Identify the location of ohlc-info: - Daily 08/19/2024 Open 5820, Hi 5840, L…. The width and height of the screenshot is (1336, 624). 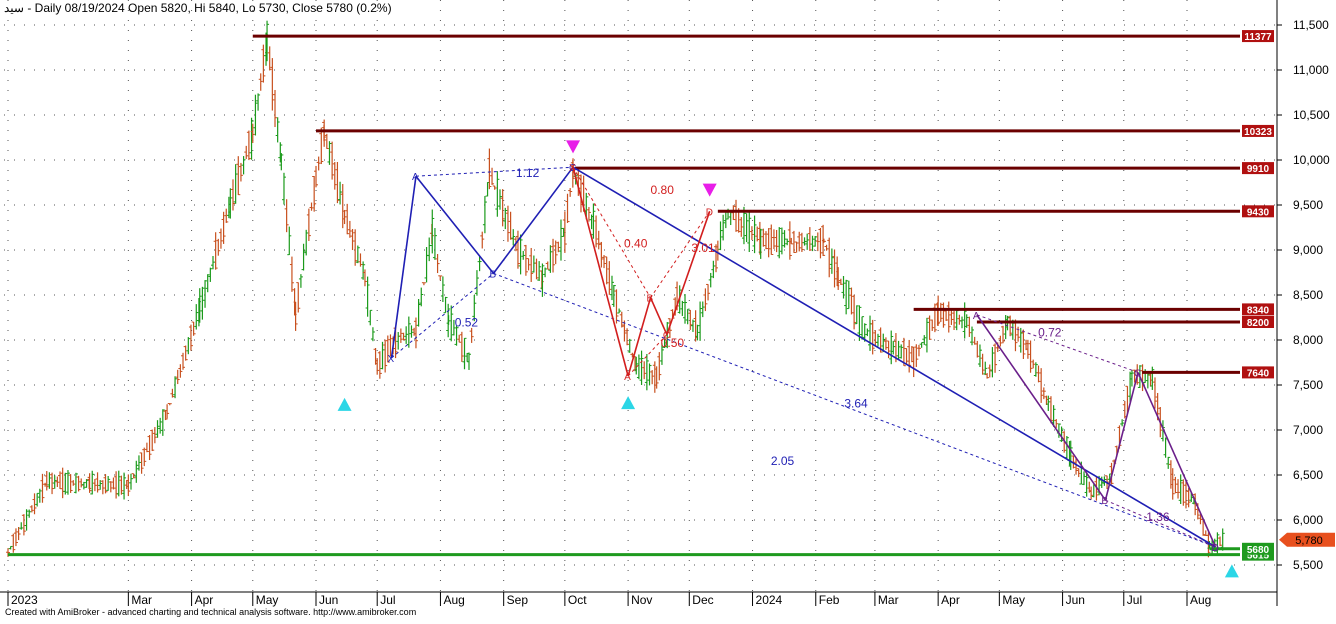
(209, 8).